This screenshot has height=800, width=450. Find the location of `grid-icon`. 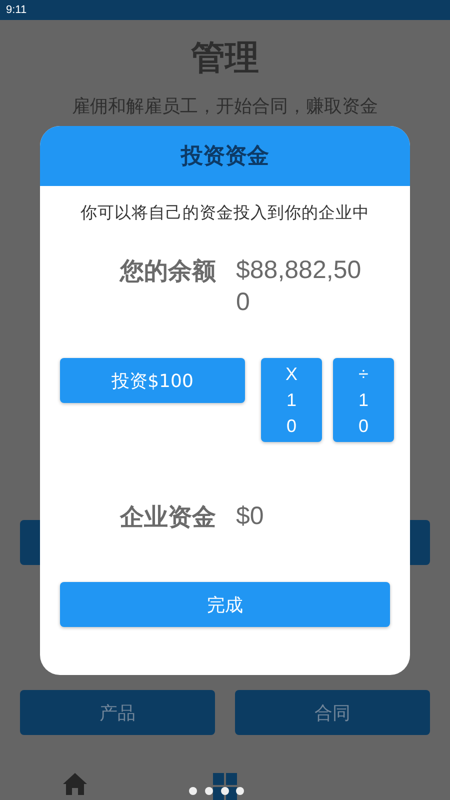

grid-icon is located at coordinates (225, 786).